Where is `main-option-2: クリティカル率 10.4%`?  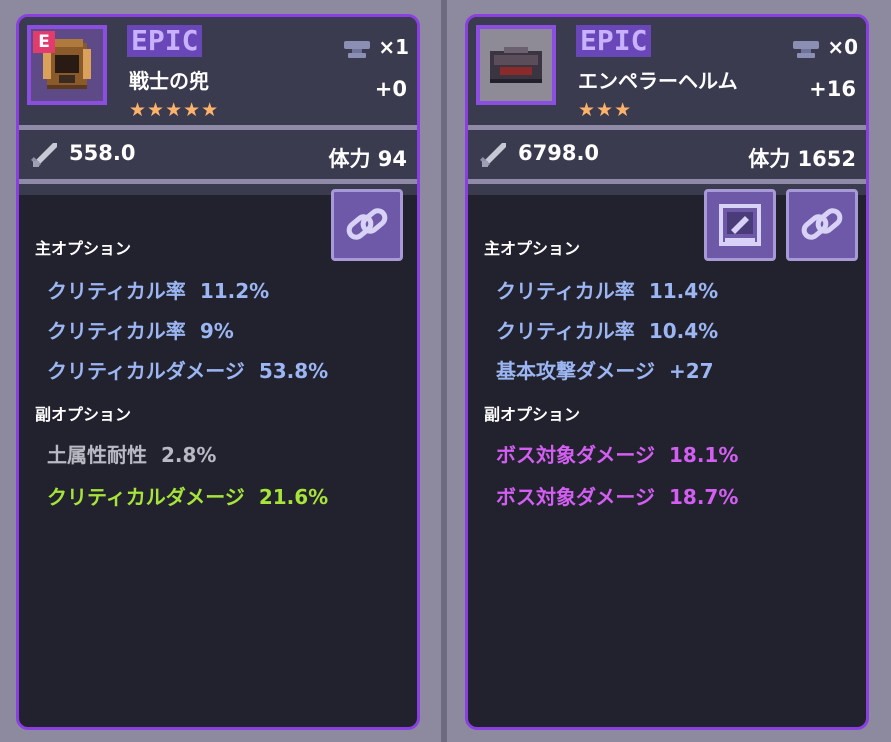 main-option-2: クリティカル率 10.4% is located at coordinates (607, 329).